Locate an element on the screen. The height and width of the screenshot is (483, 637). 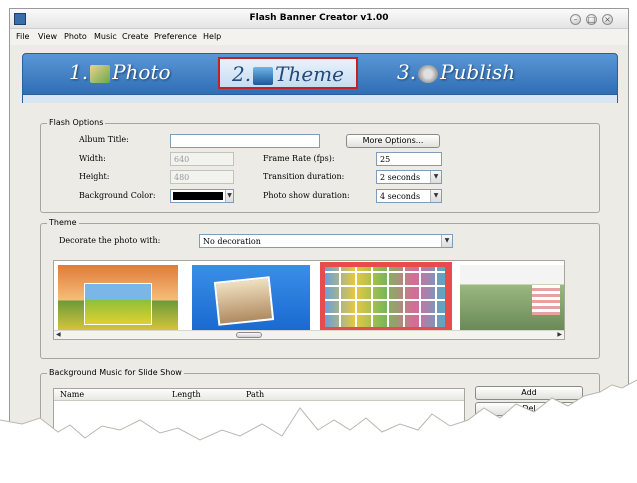
photo-show-label: Photo show duration: is located at coordinates (306, 195).